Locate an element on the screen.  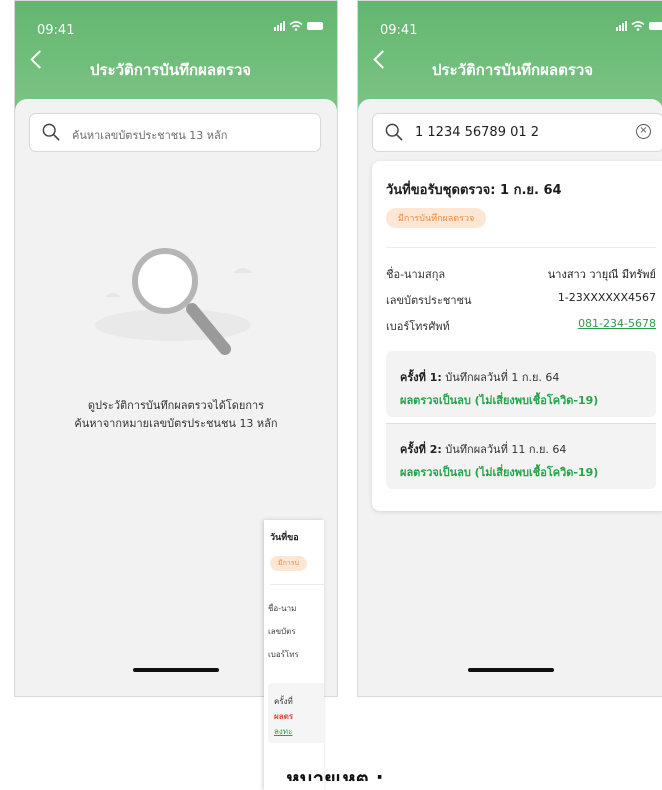
record-detail: บันทึกผลวันที่ 11 ก.ย. 64 is located at coordinates (506, 449).